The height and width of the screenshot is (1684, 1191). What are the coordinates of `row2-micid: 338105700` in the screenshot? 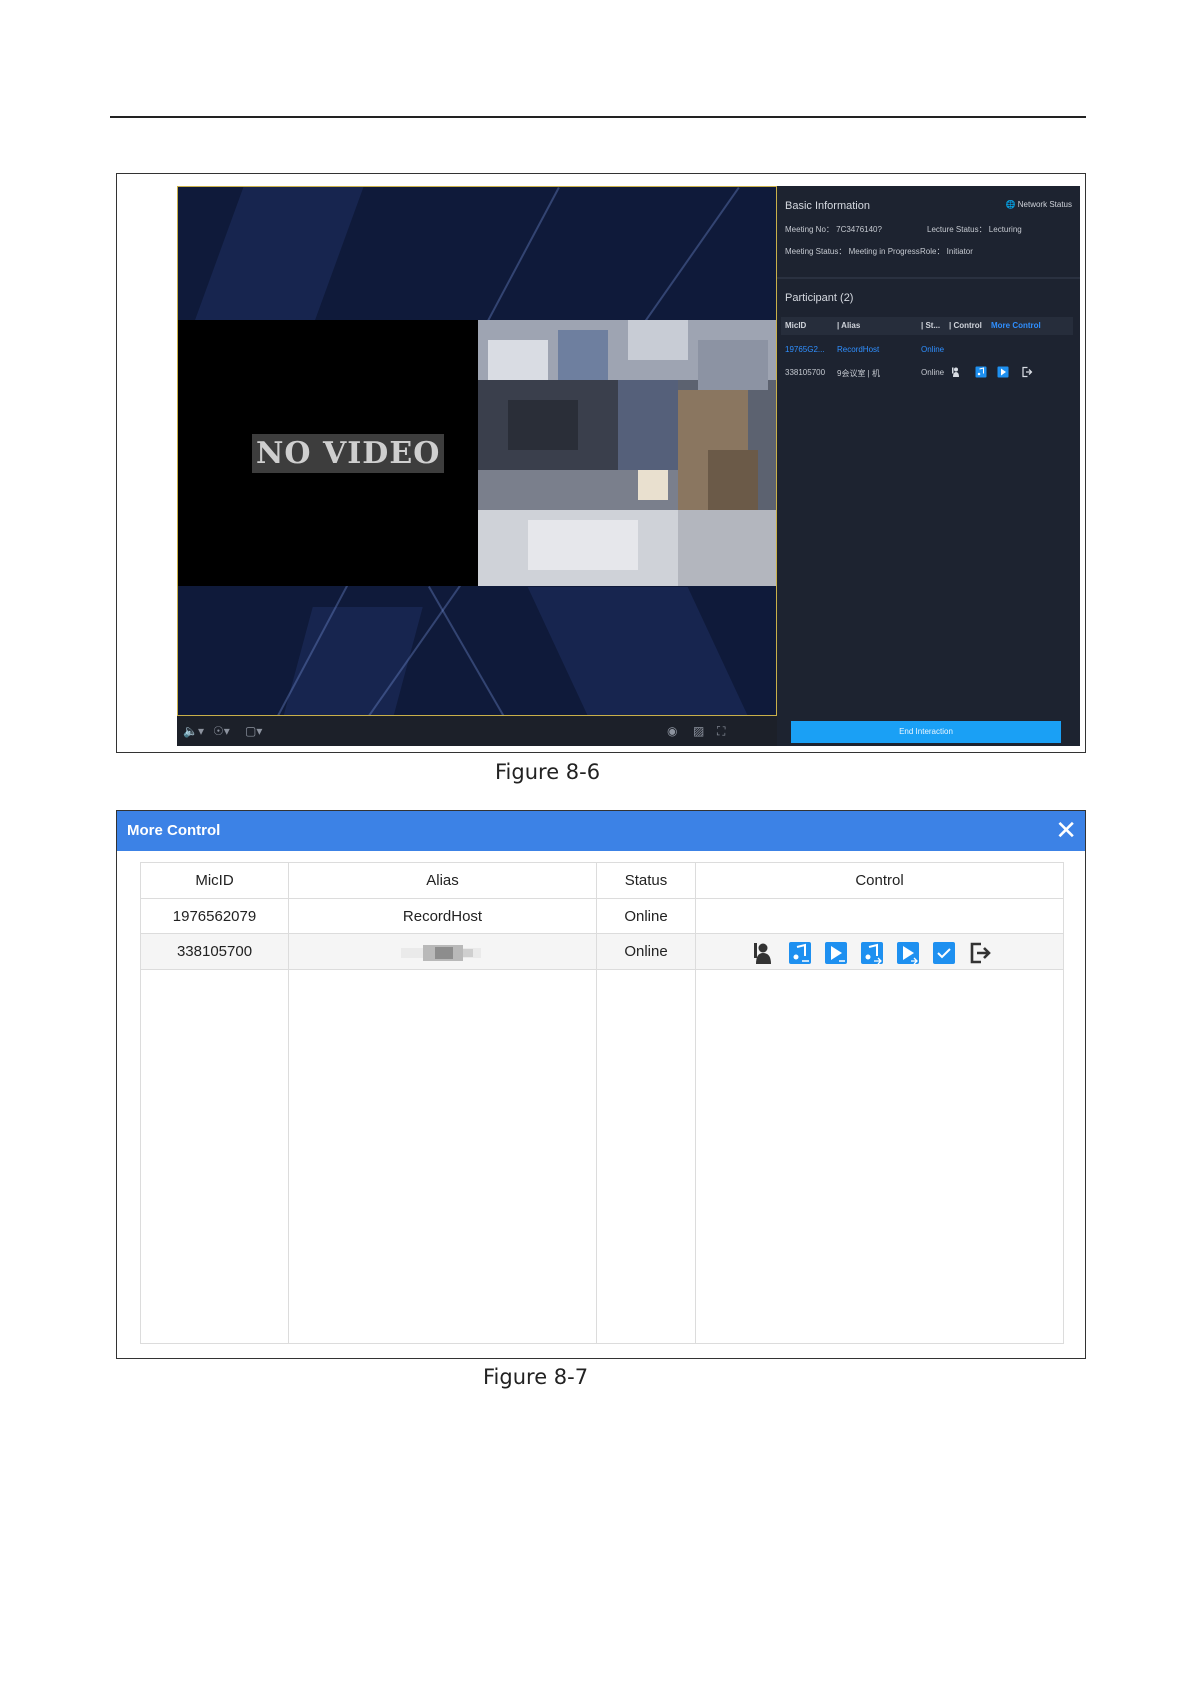 It's located at (214, 951).